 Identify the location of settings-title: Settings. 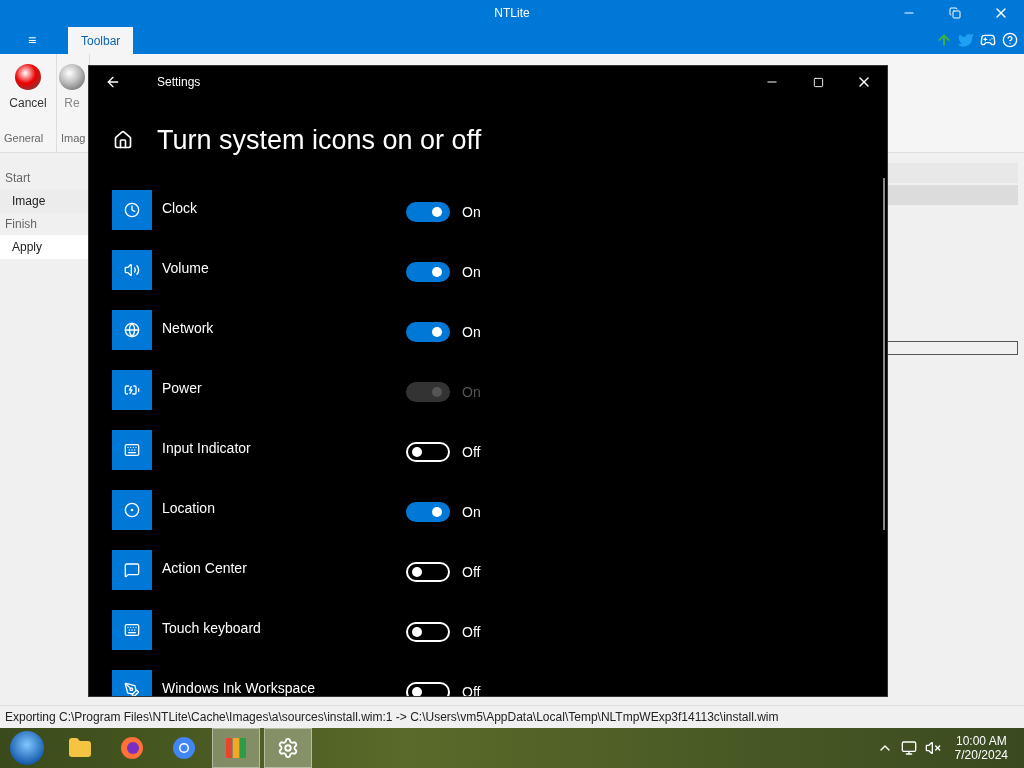
(179, 82).